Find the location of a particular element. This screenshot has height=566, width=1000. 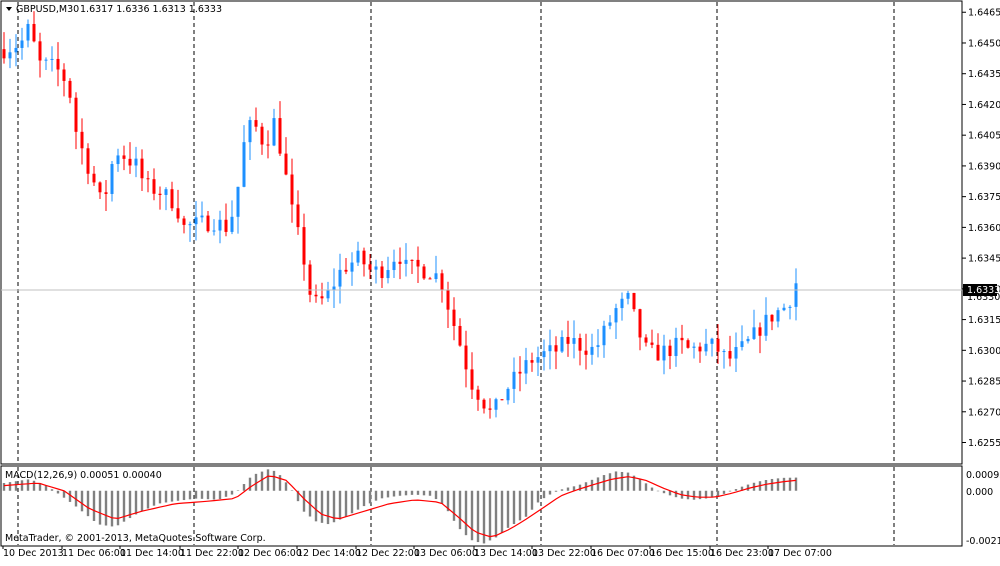

price-tick-label: 1.6435 is located at coordinates (984, 74).